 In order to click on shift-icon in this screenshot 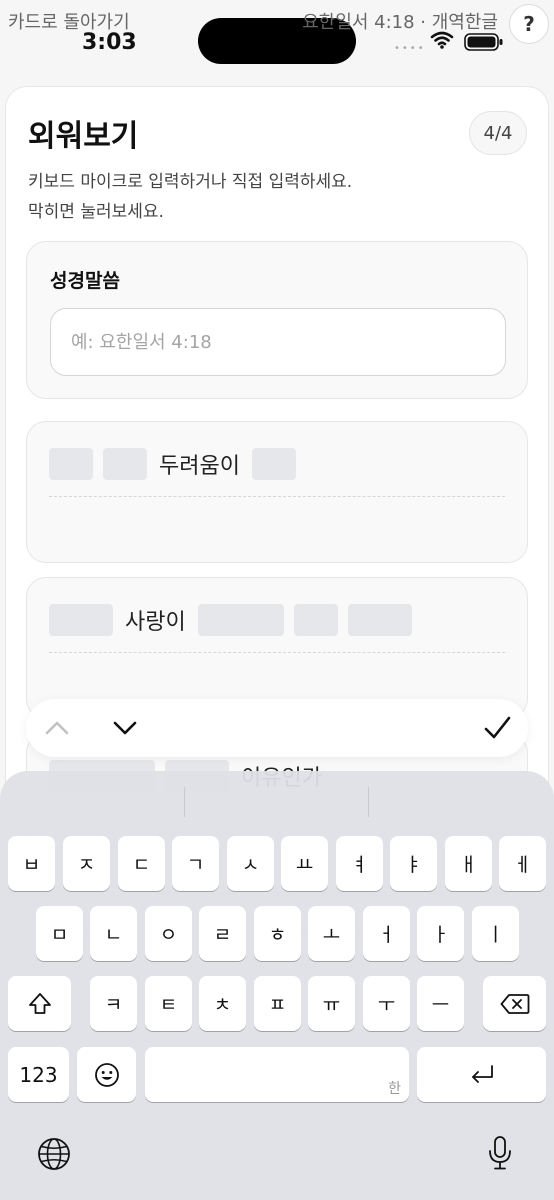, I will do `click(39, 1003)`.